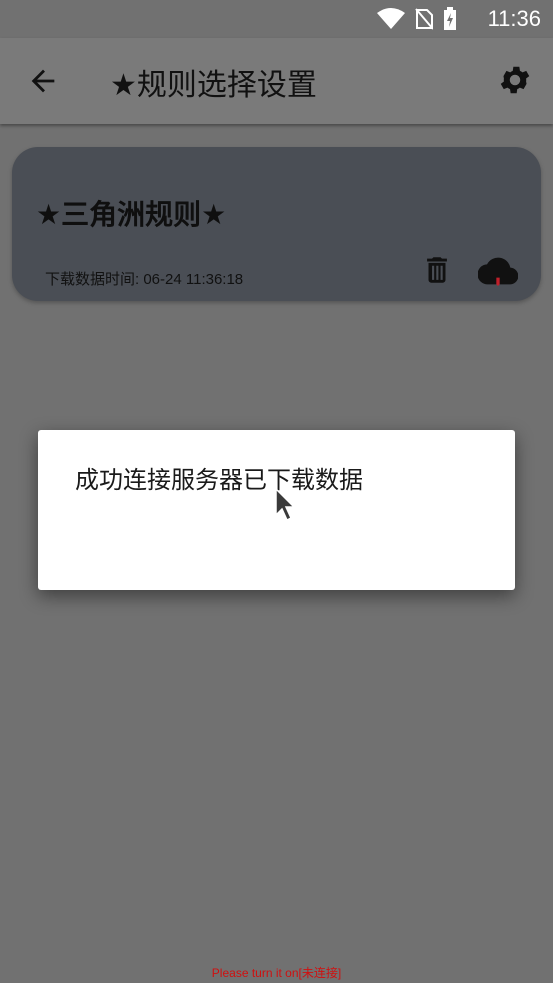  What do you see at coordinates (450, 18) in the screenshot?
I see `battery-charging-icon` at bounding box center [450, 18].